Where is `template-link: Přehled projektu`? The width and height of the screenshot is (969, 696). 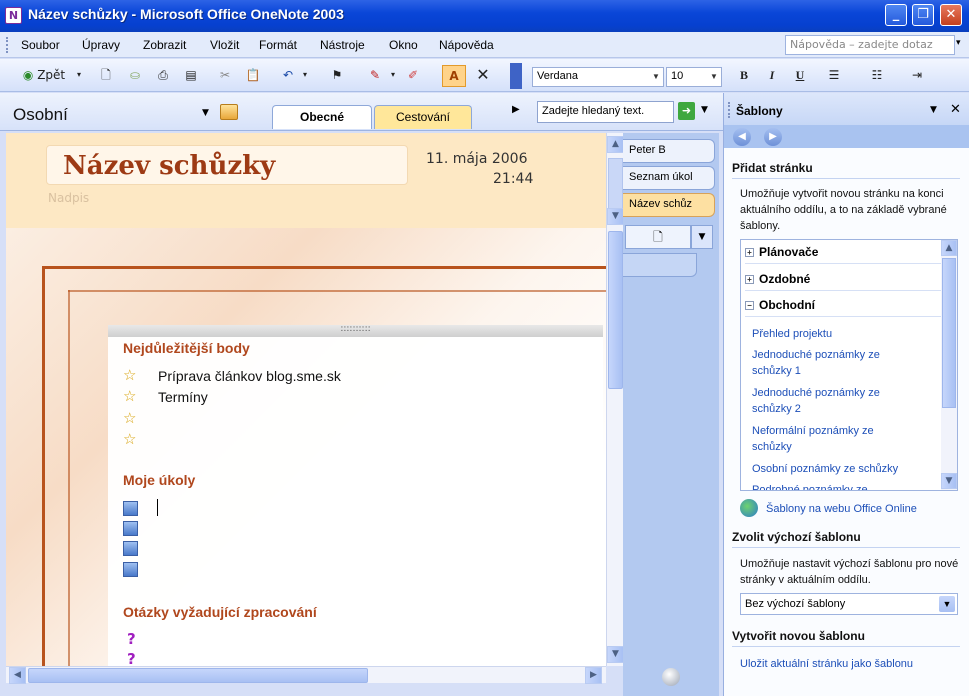
template-link: Přehled projektu is located at coordinates (845, 334).